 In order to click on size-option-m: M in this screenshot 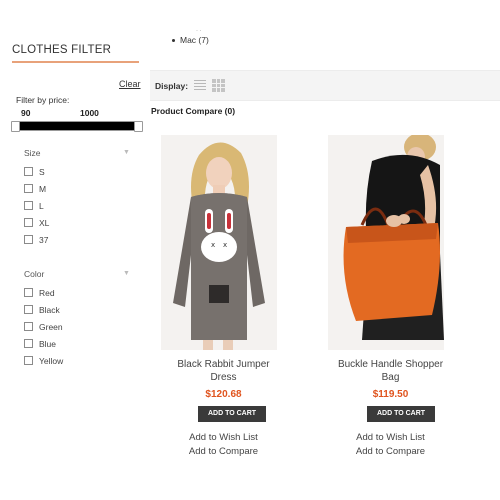, I will do `click(36, 188)`.